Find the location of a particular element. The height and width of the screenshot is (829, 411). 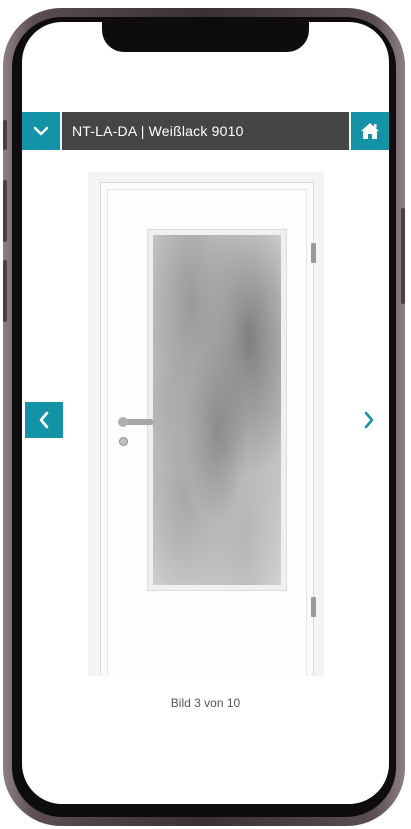

power-button is located at coordinates (403, 256).